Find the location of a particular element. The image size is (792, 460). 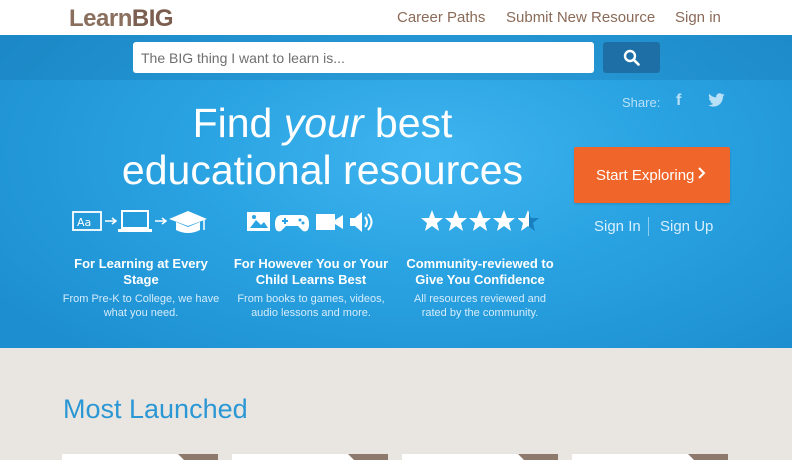

logo-learn: Learn is located at coordinates (100, 18).